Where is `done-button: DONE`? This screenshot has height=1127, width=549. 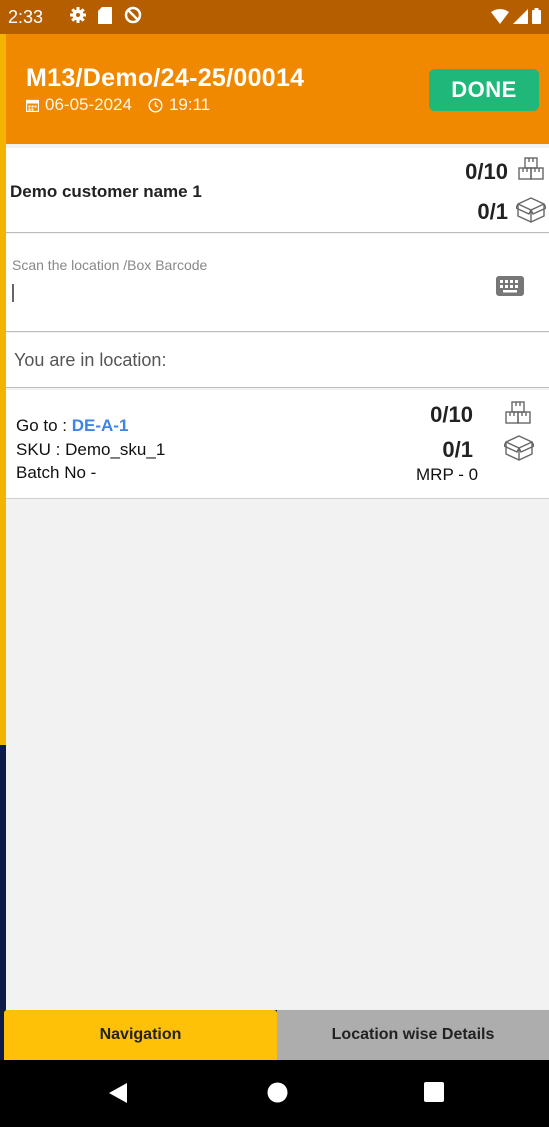 done-button: DONE is located at coordinates (484, 90).